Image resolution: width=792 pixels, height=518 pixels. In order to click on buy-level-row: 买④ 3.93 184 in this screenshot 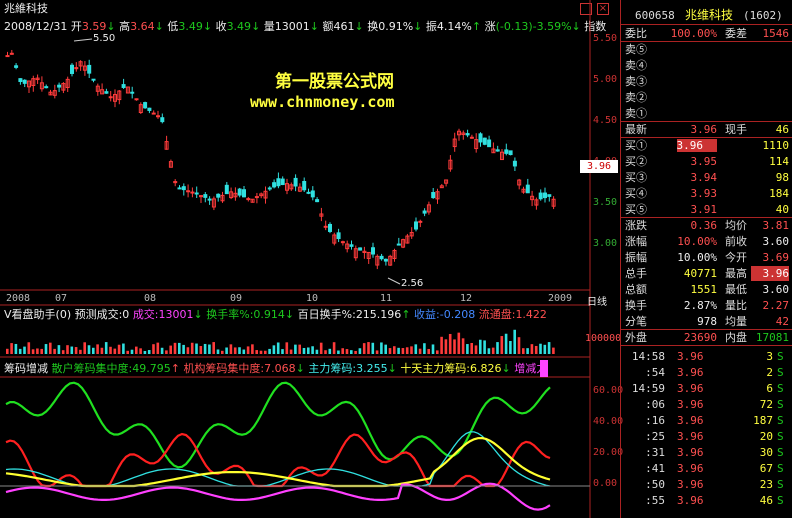, I will do `click(706, 193)`.